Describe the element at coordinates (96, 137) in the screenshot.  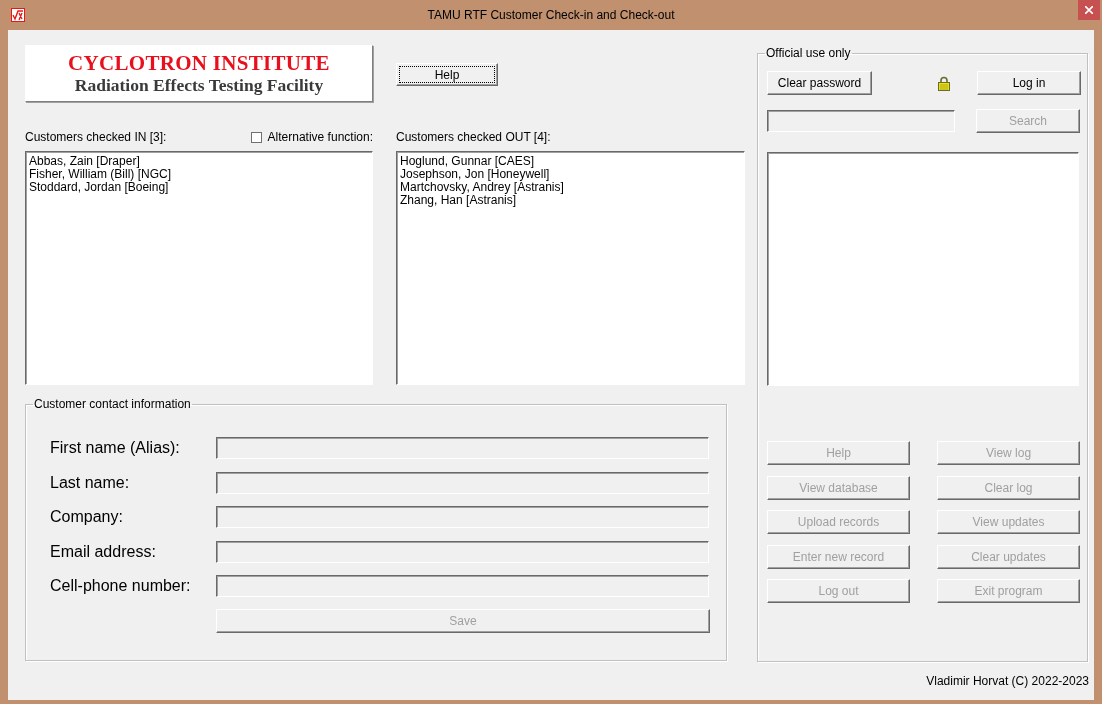
I see `checked-in-label: Customers checked IN [3]:` at that location.